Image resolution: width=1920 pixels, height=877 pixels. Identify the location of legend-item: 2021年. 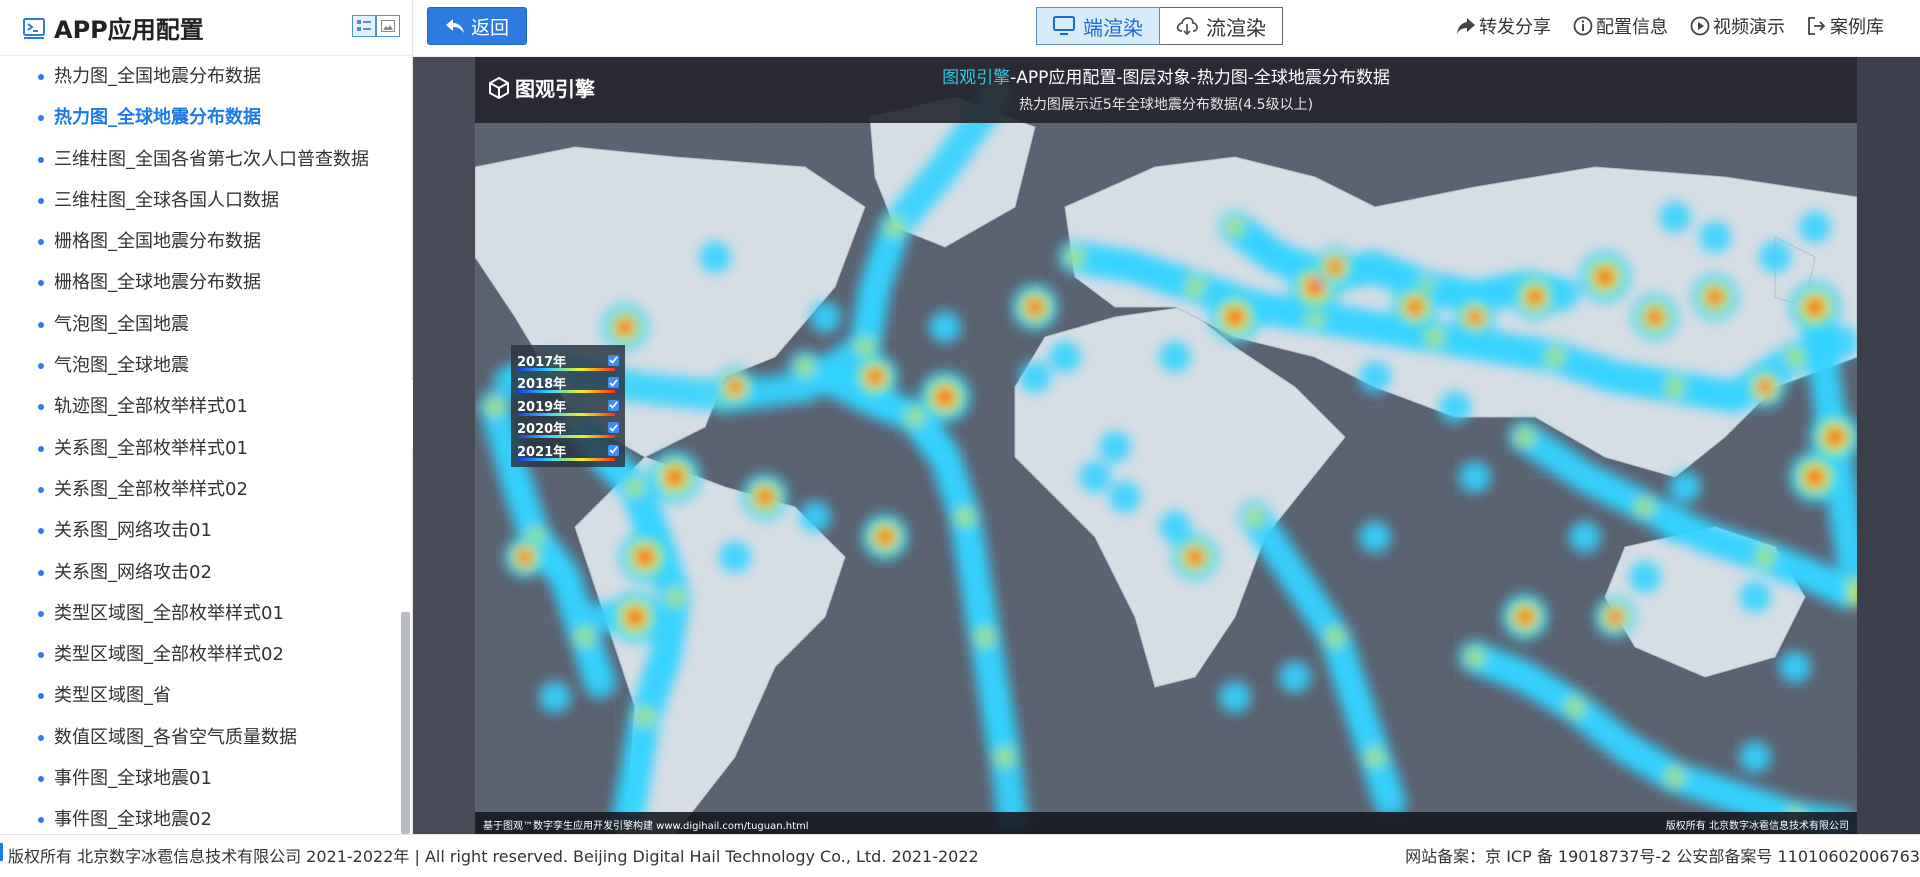
(568, 450).